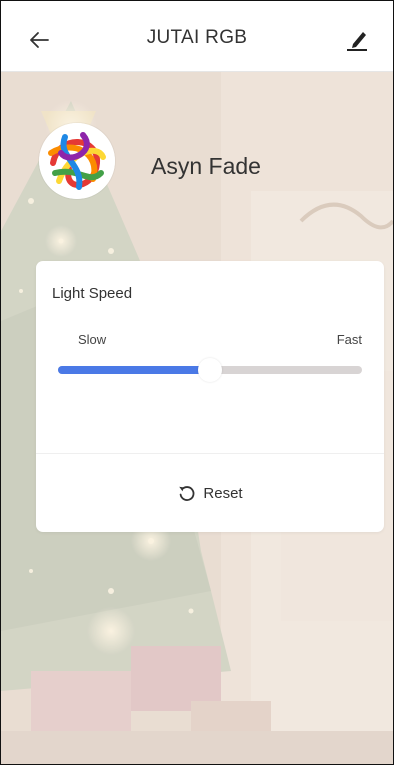 The image size is (394, 765). What do you see at coordinates (134, 370) in the screenshot?
I see `slider-fill` at bounding box center [134, 370].